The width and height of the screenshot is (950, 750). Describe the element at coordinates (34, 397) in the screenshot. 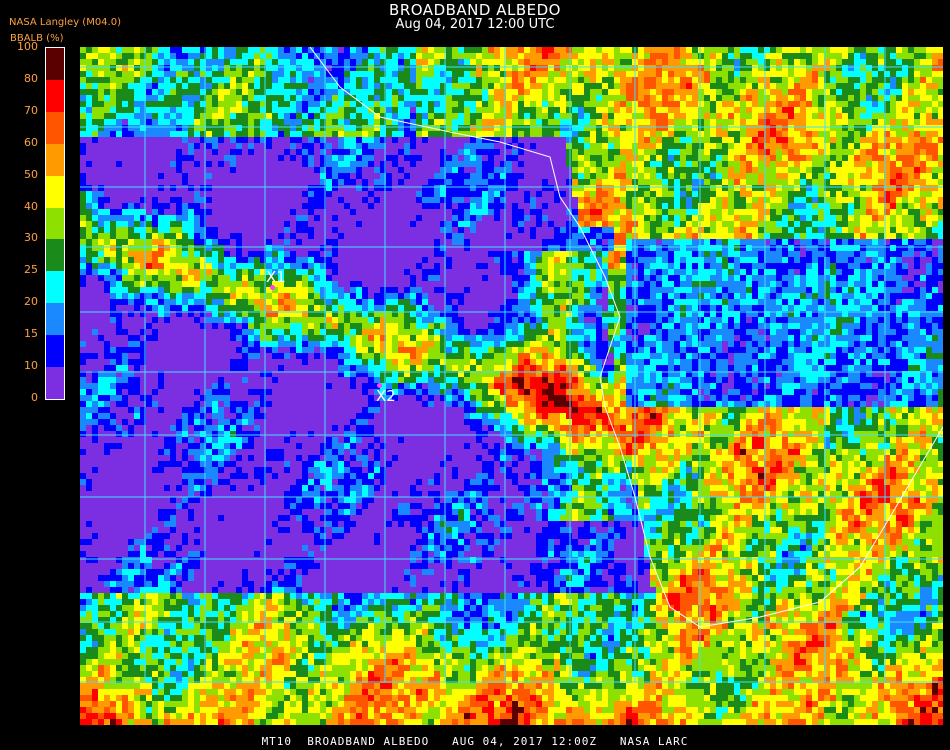

I see `colorbar-tick-label: 0` at that location.